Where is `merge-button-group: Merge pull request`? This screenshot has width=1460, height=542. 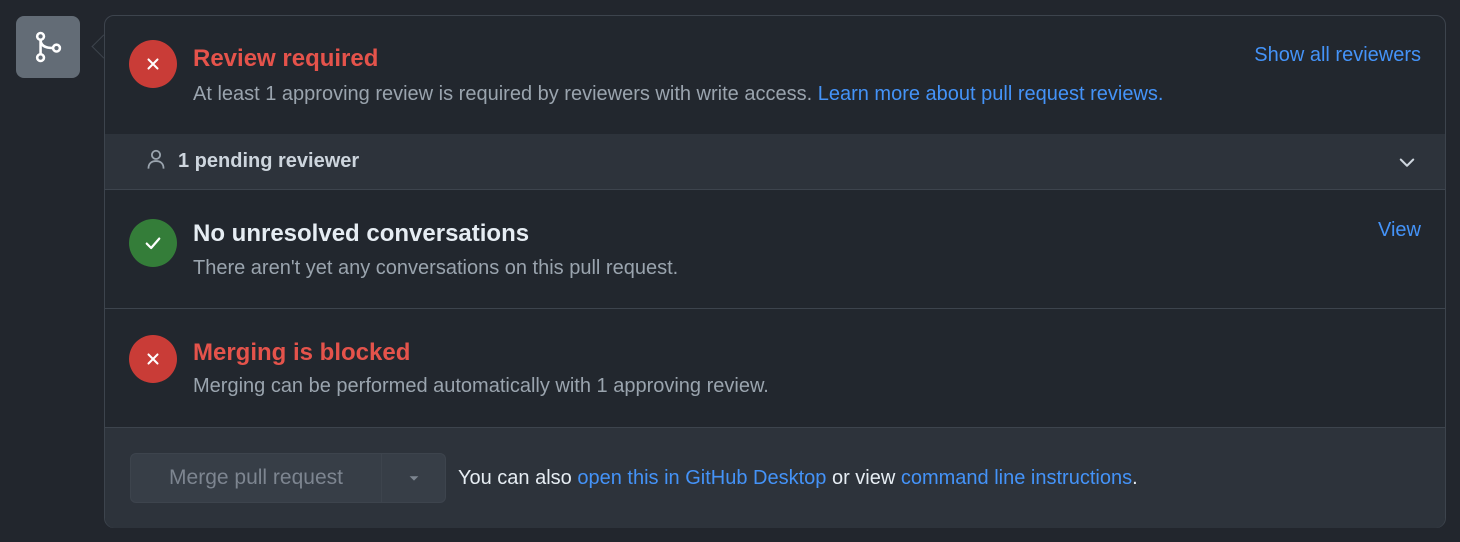 merge-button-group: Merge pull request is located at coordinates (288, 478).